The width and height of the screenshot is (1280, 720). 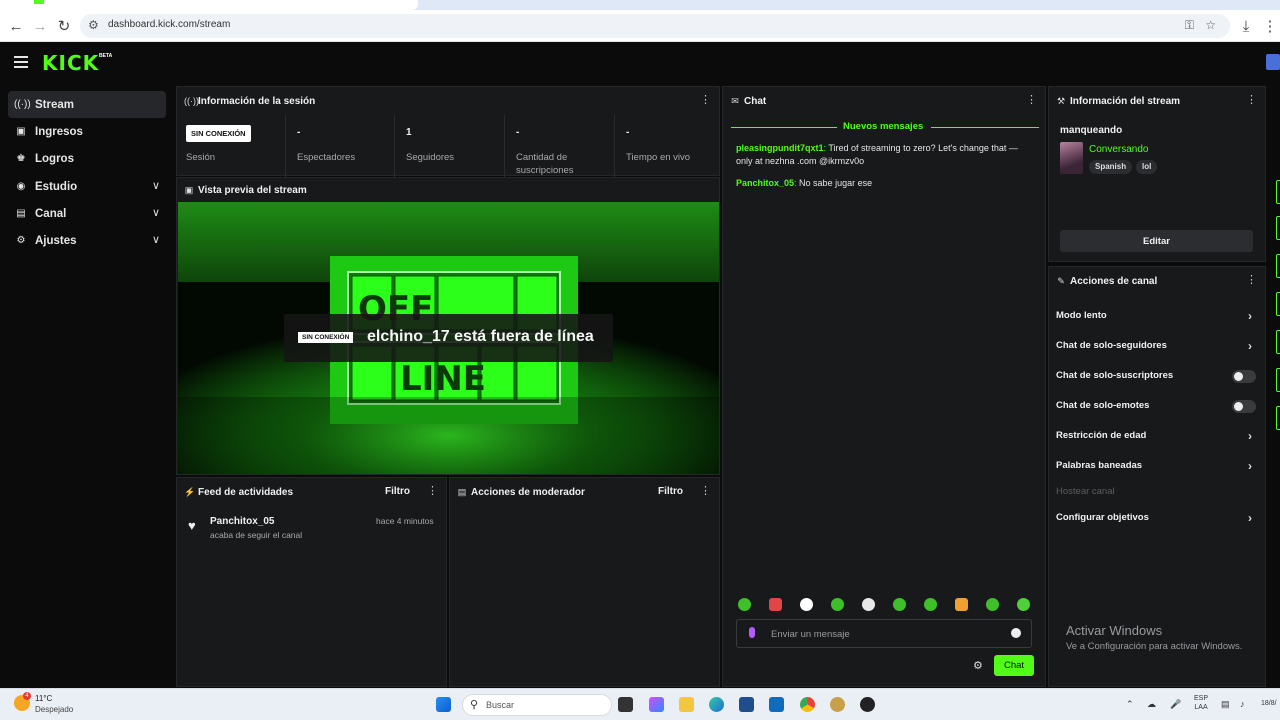 What do you see at coordinates (1016, 633) in the screenshot?
I see `emoji-picker-icon` at bounding box center [1016, 633].